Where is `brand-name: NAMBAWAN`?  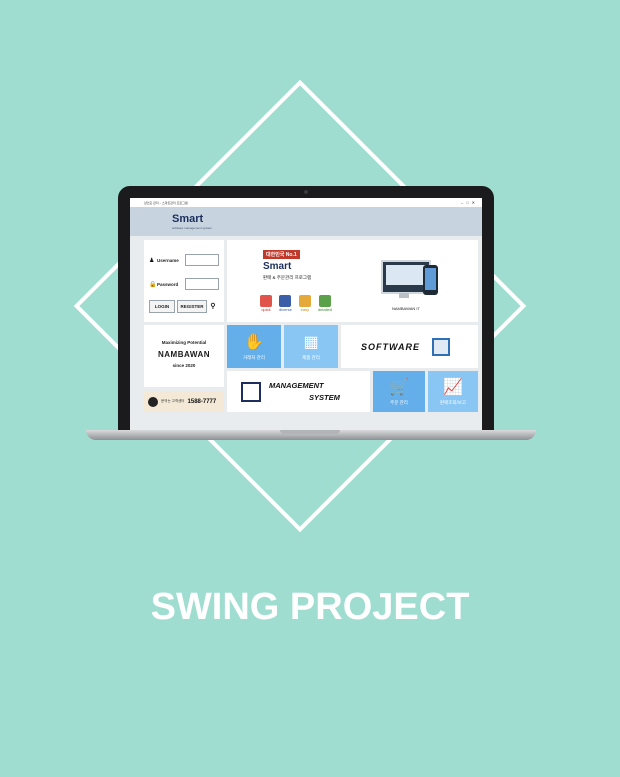
brand-name: NAMBAWAN is located at coordinates (184, 354).